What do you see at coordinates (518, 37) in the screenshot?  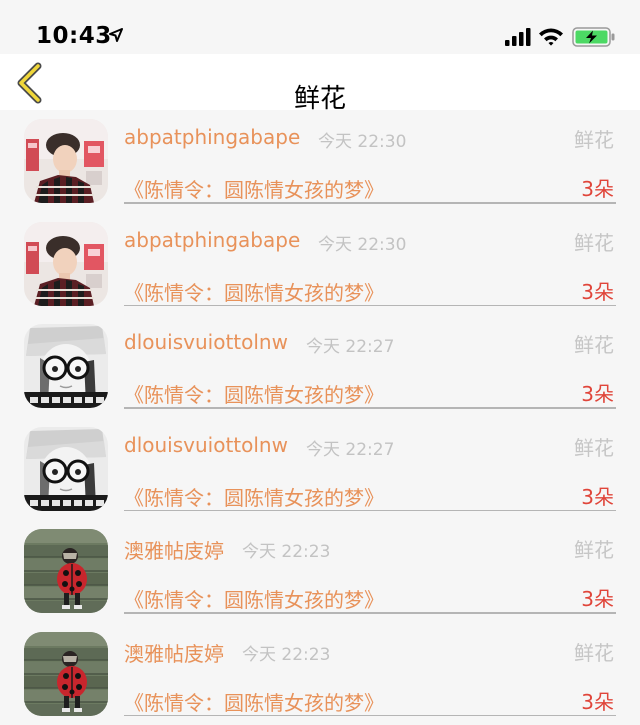 I see `signal-icon` at bounding box center [518, 37].